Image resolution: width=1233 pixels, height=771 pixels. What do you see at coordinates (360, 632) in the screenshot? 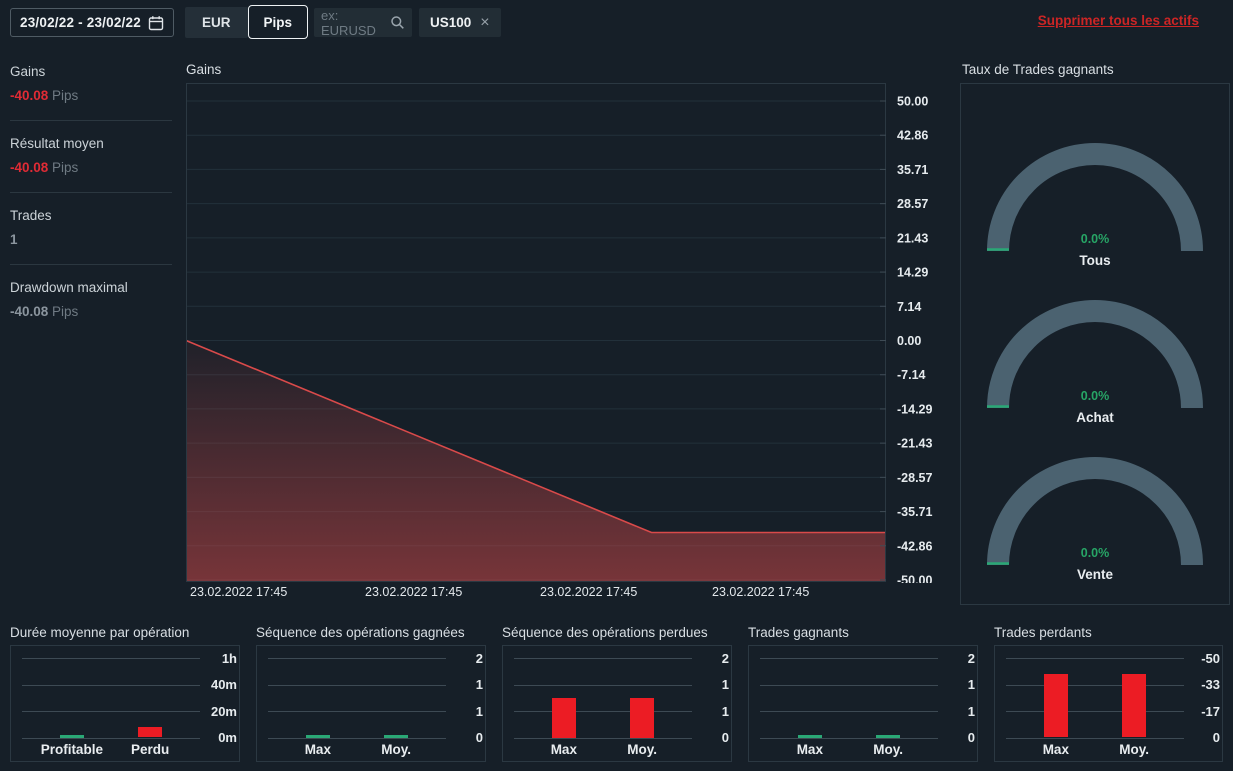
I see `minichart-title: Séquence des opérations gagnées` at bounding box center [360, 632].